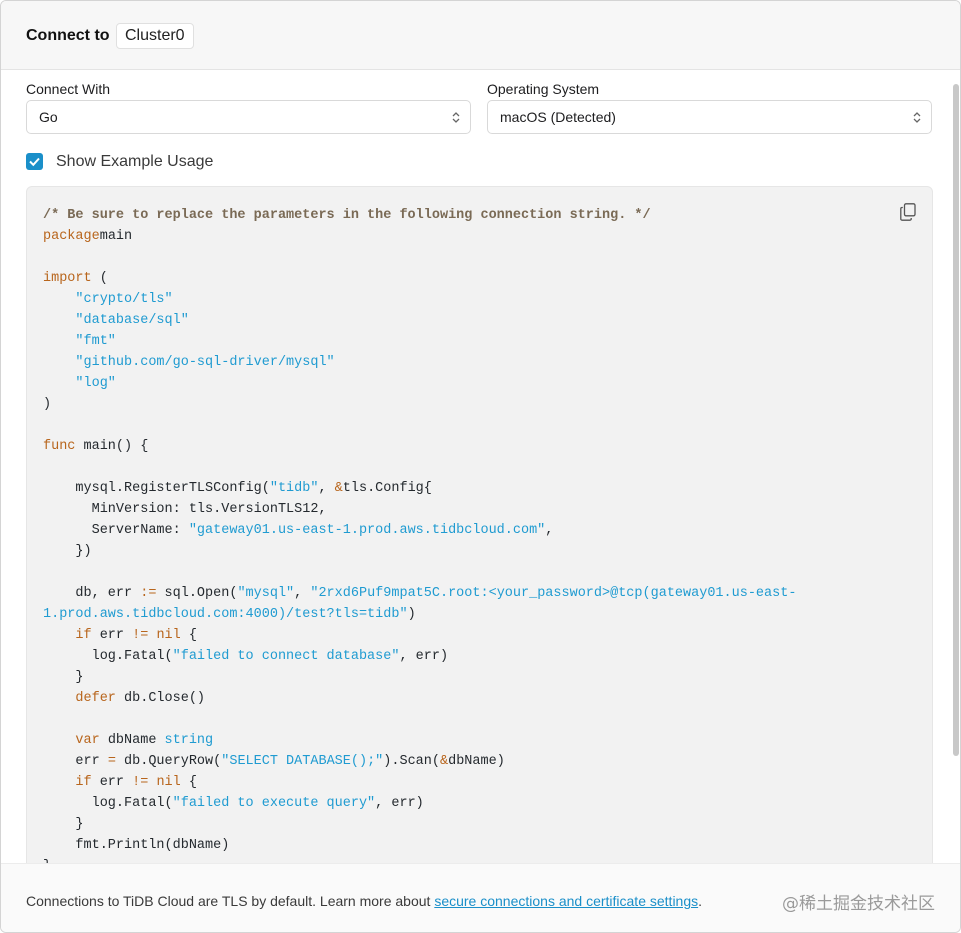 This screenshot has width=961, height=933. What do you see at coordinates (67, 551) in the screenshot?
I see `code-token: })` at bounding box center [67, 551].